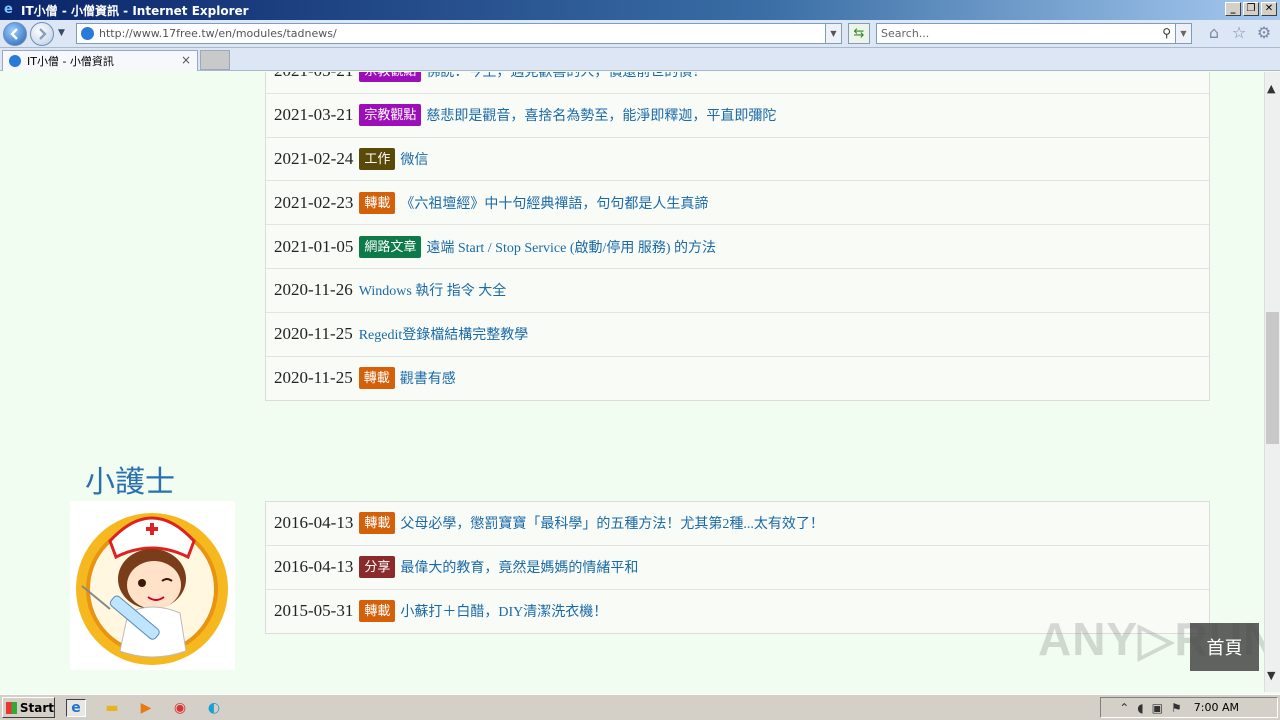 This screenshot has width=1280, height=720. Describe the element at coordinates (1216, 707) in the screenshot. I see `clock: 7:00 AM` at that location.